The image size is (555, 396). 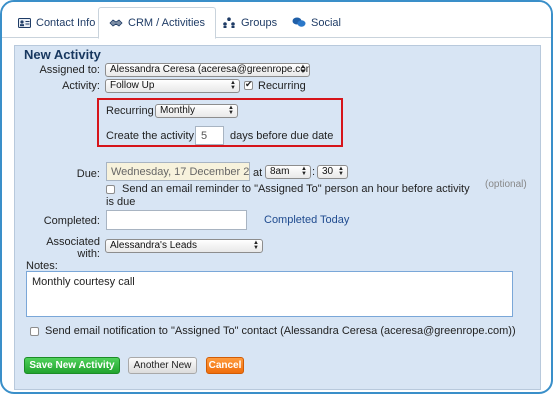 I want to click on contact-card-icon, so click(x=24, y=22).